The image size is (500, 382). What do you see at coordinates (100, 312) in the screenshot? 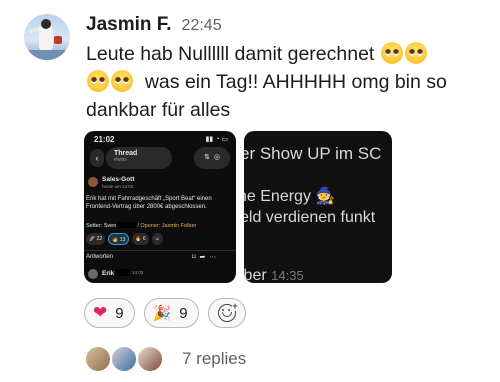
I see `heart-icon: ❤` at bounding box center [100, 312].